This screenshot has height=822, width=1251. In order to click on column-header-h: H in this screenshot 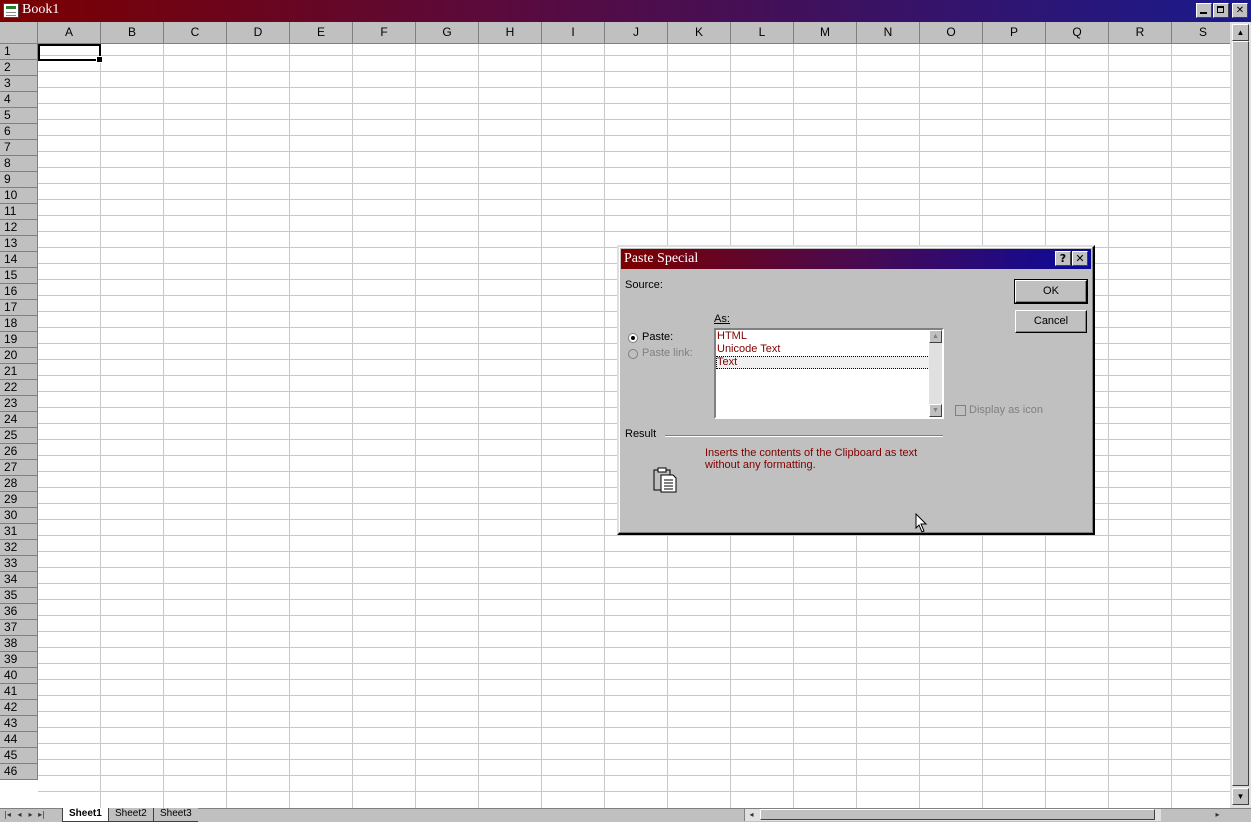, I will do `click(510, 33)`.